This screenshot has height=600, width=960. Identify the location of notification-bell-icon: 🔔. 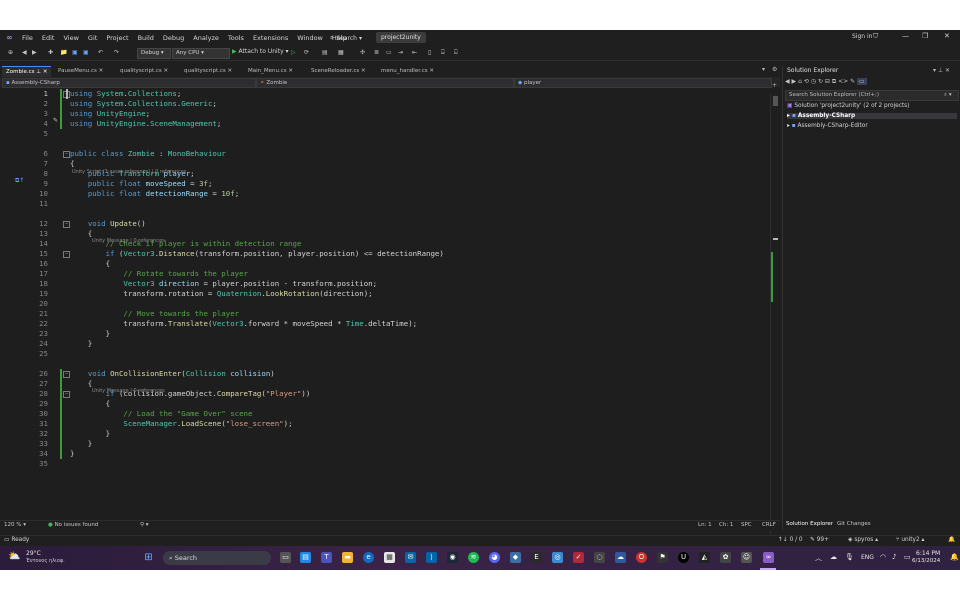
(954, 557).